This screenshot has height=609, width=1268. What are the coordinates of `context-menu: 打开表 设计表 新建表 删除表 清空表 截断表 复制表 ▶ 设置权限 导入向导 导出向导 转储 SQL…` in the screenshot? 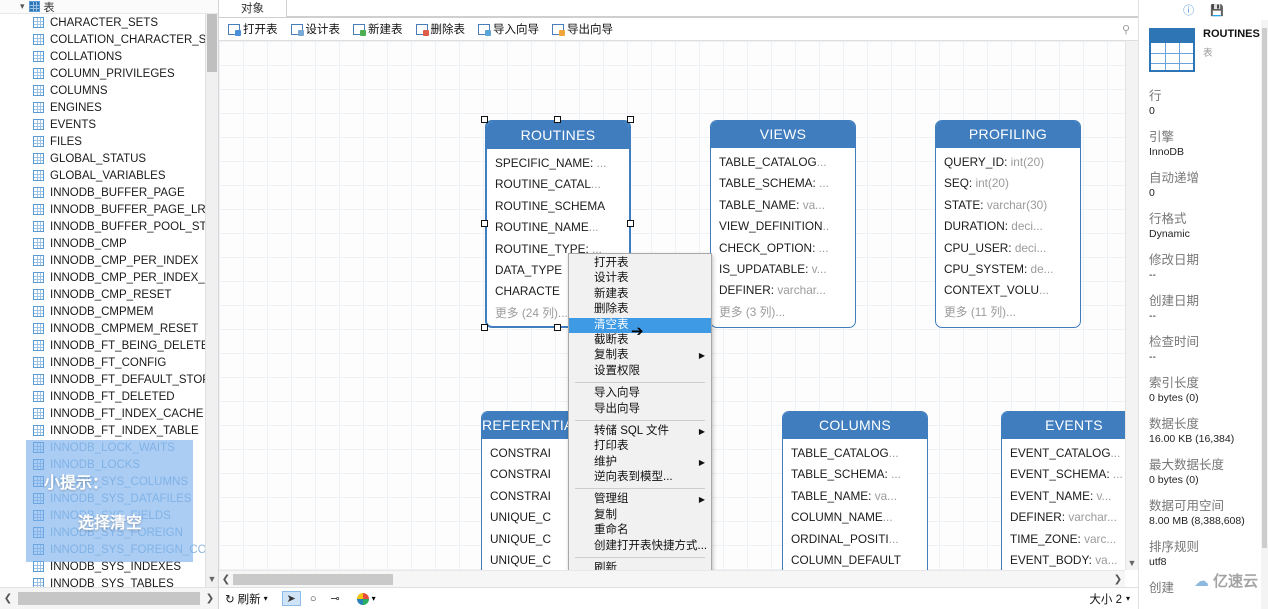 It's located at (640, 411).